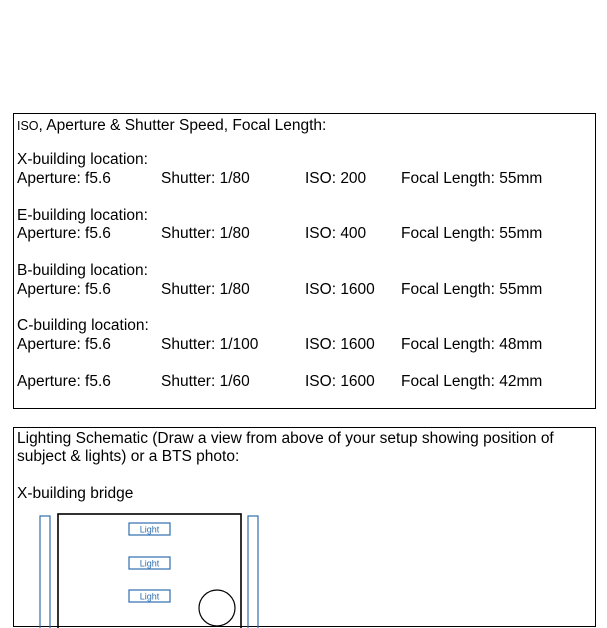  Describe the element at coordinates (83, 325) in the screenshot. I see `location-label-c: C-building location:` at that location.